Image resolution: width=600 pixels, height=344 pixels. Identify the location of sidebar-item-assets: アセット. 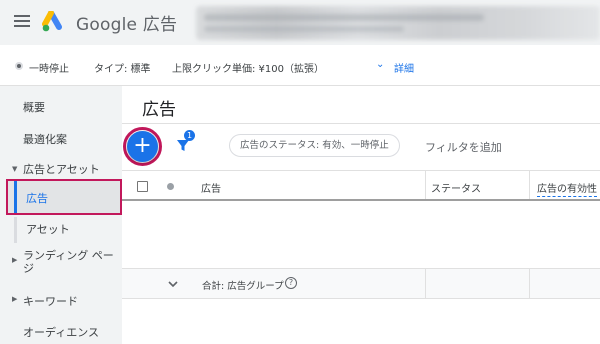
(48, 229).